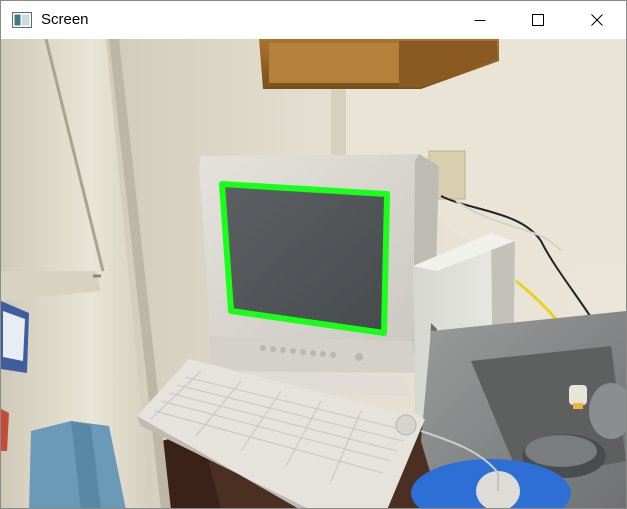  I want to click on window-title: Screen, so click(65, 19).